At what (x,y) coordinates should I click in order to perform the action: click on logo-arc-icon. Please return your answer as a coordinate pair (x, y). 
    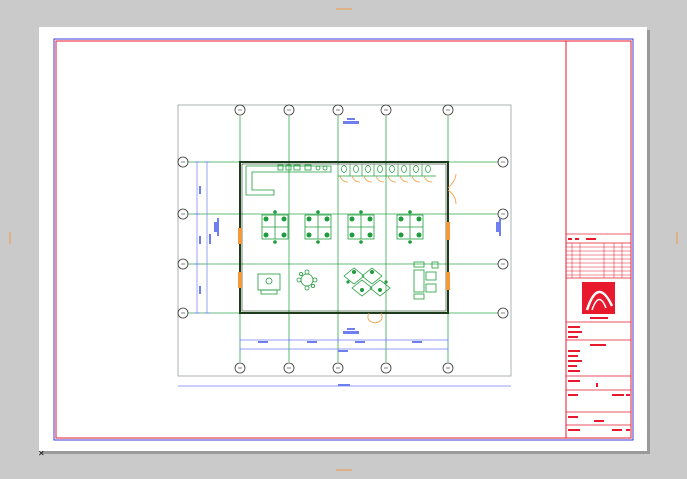
    Looking at the image, I should click on (598, 300).